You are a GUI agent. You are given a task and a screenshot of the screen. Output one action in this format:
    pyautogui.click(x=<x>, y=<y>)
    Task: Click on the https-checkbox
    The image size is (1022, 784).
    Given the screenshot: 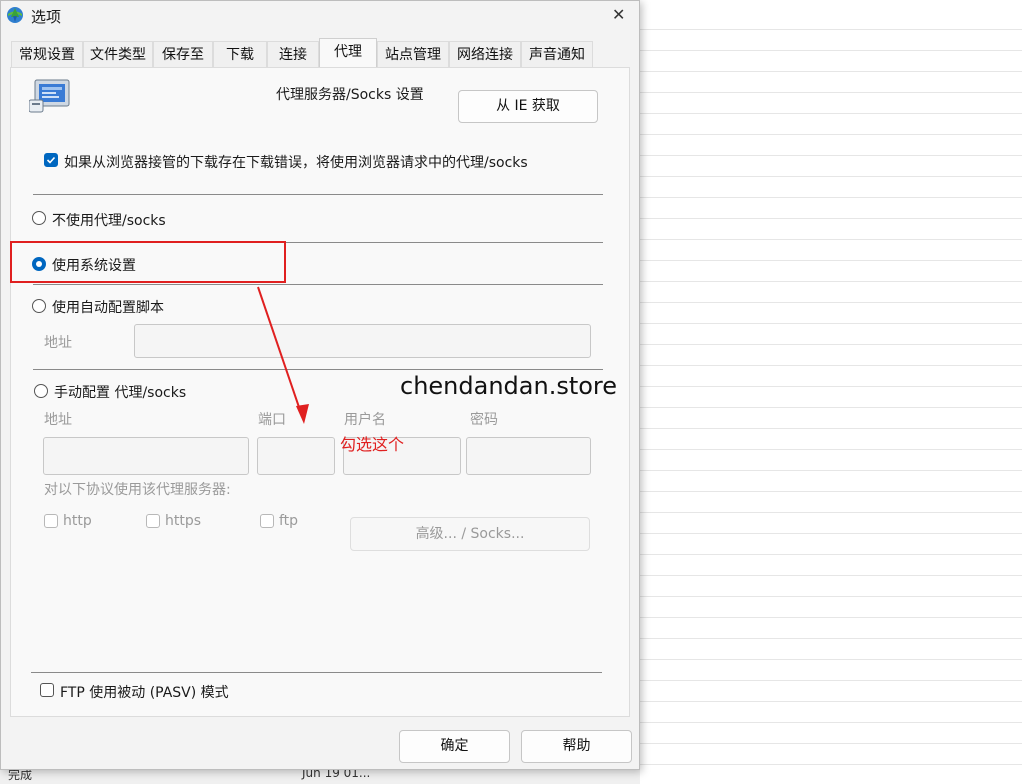 What is the action you would take?
    pyautogui.click(x=153, y=521)
    